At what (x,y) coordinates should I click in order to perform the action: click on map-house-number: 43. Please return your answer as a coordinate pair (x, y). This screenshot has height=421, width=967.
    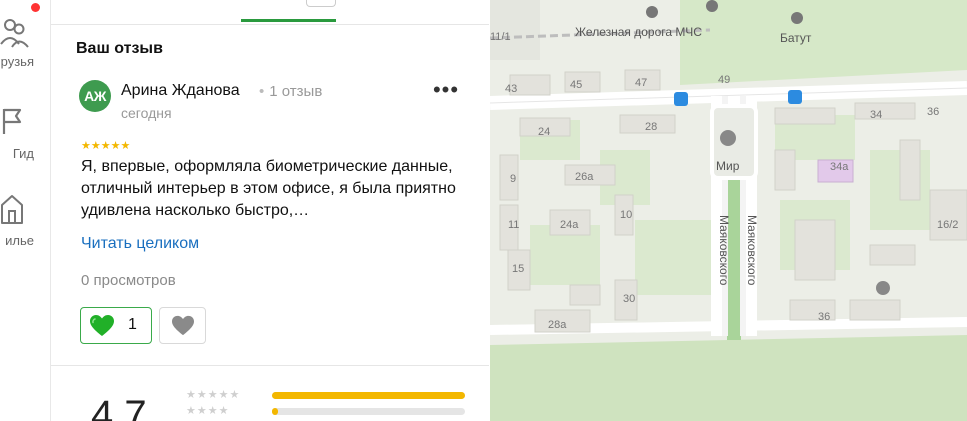
    Looking at the image, I should click on (511, 89).